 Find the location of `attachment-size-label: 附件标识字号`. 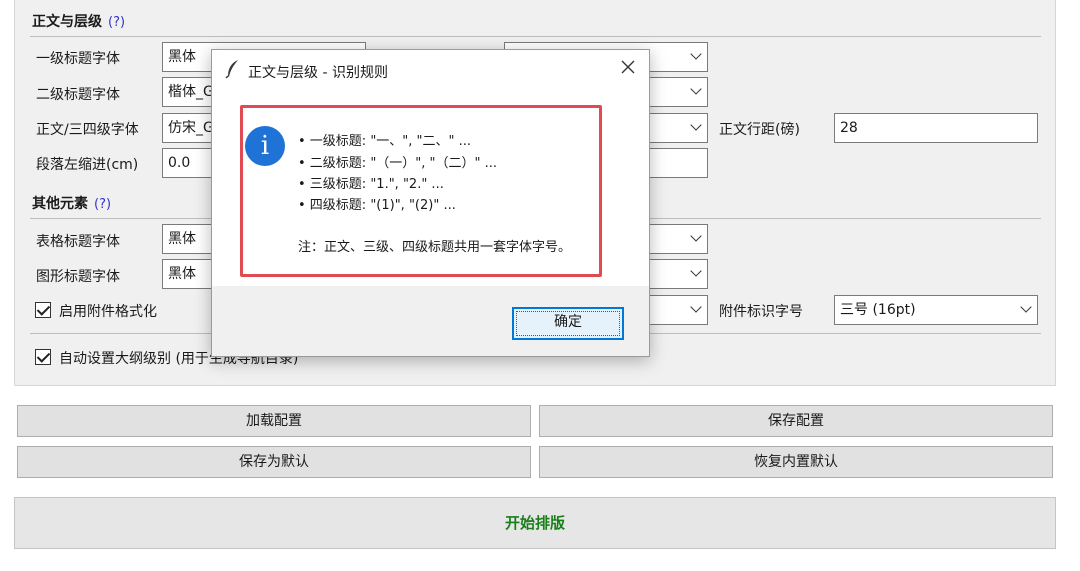

attachment-size-label: 附件标识字号 is located at coordinates (761, 312).